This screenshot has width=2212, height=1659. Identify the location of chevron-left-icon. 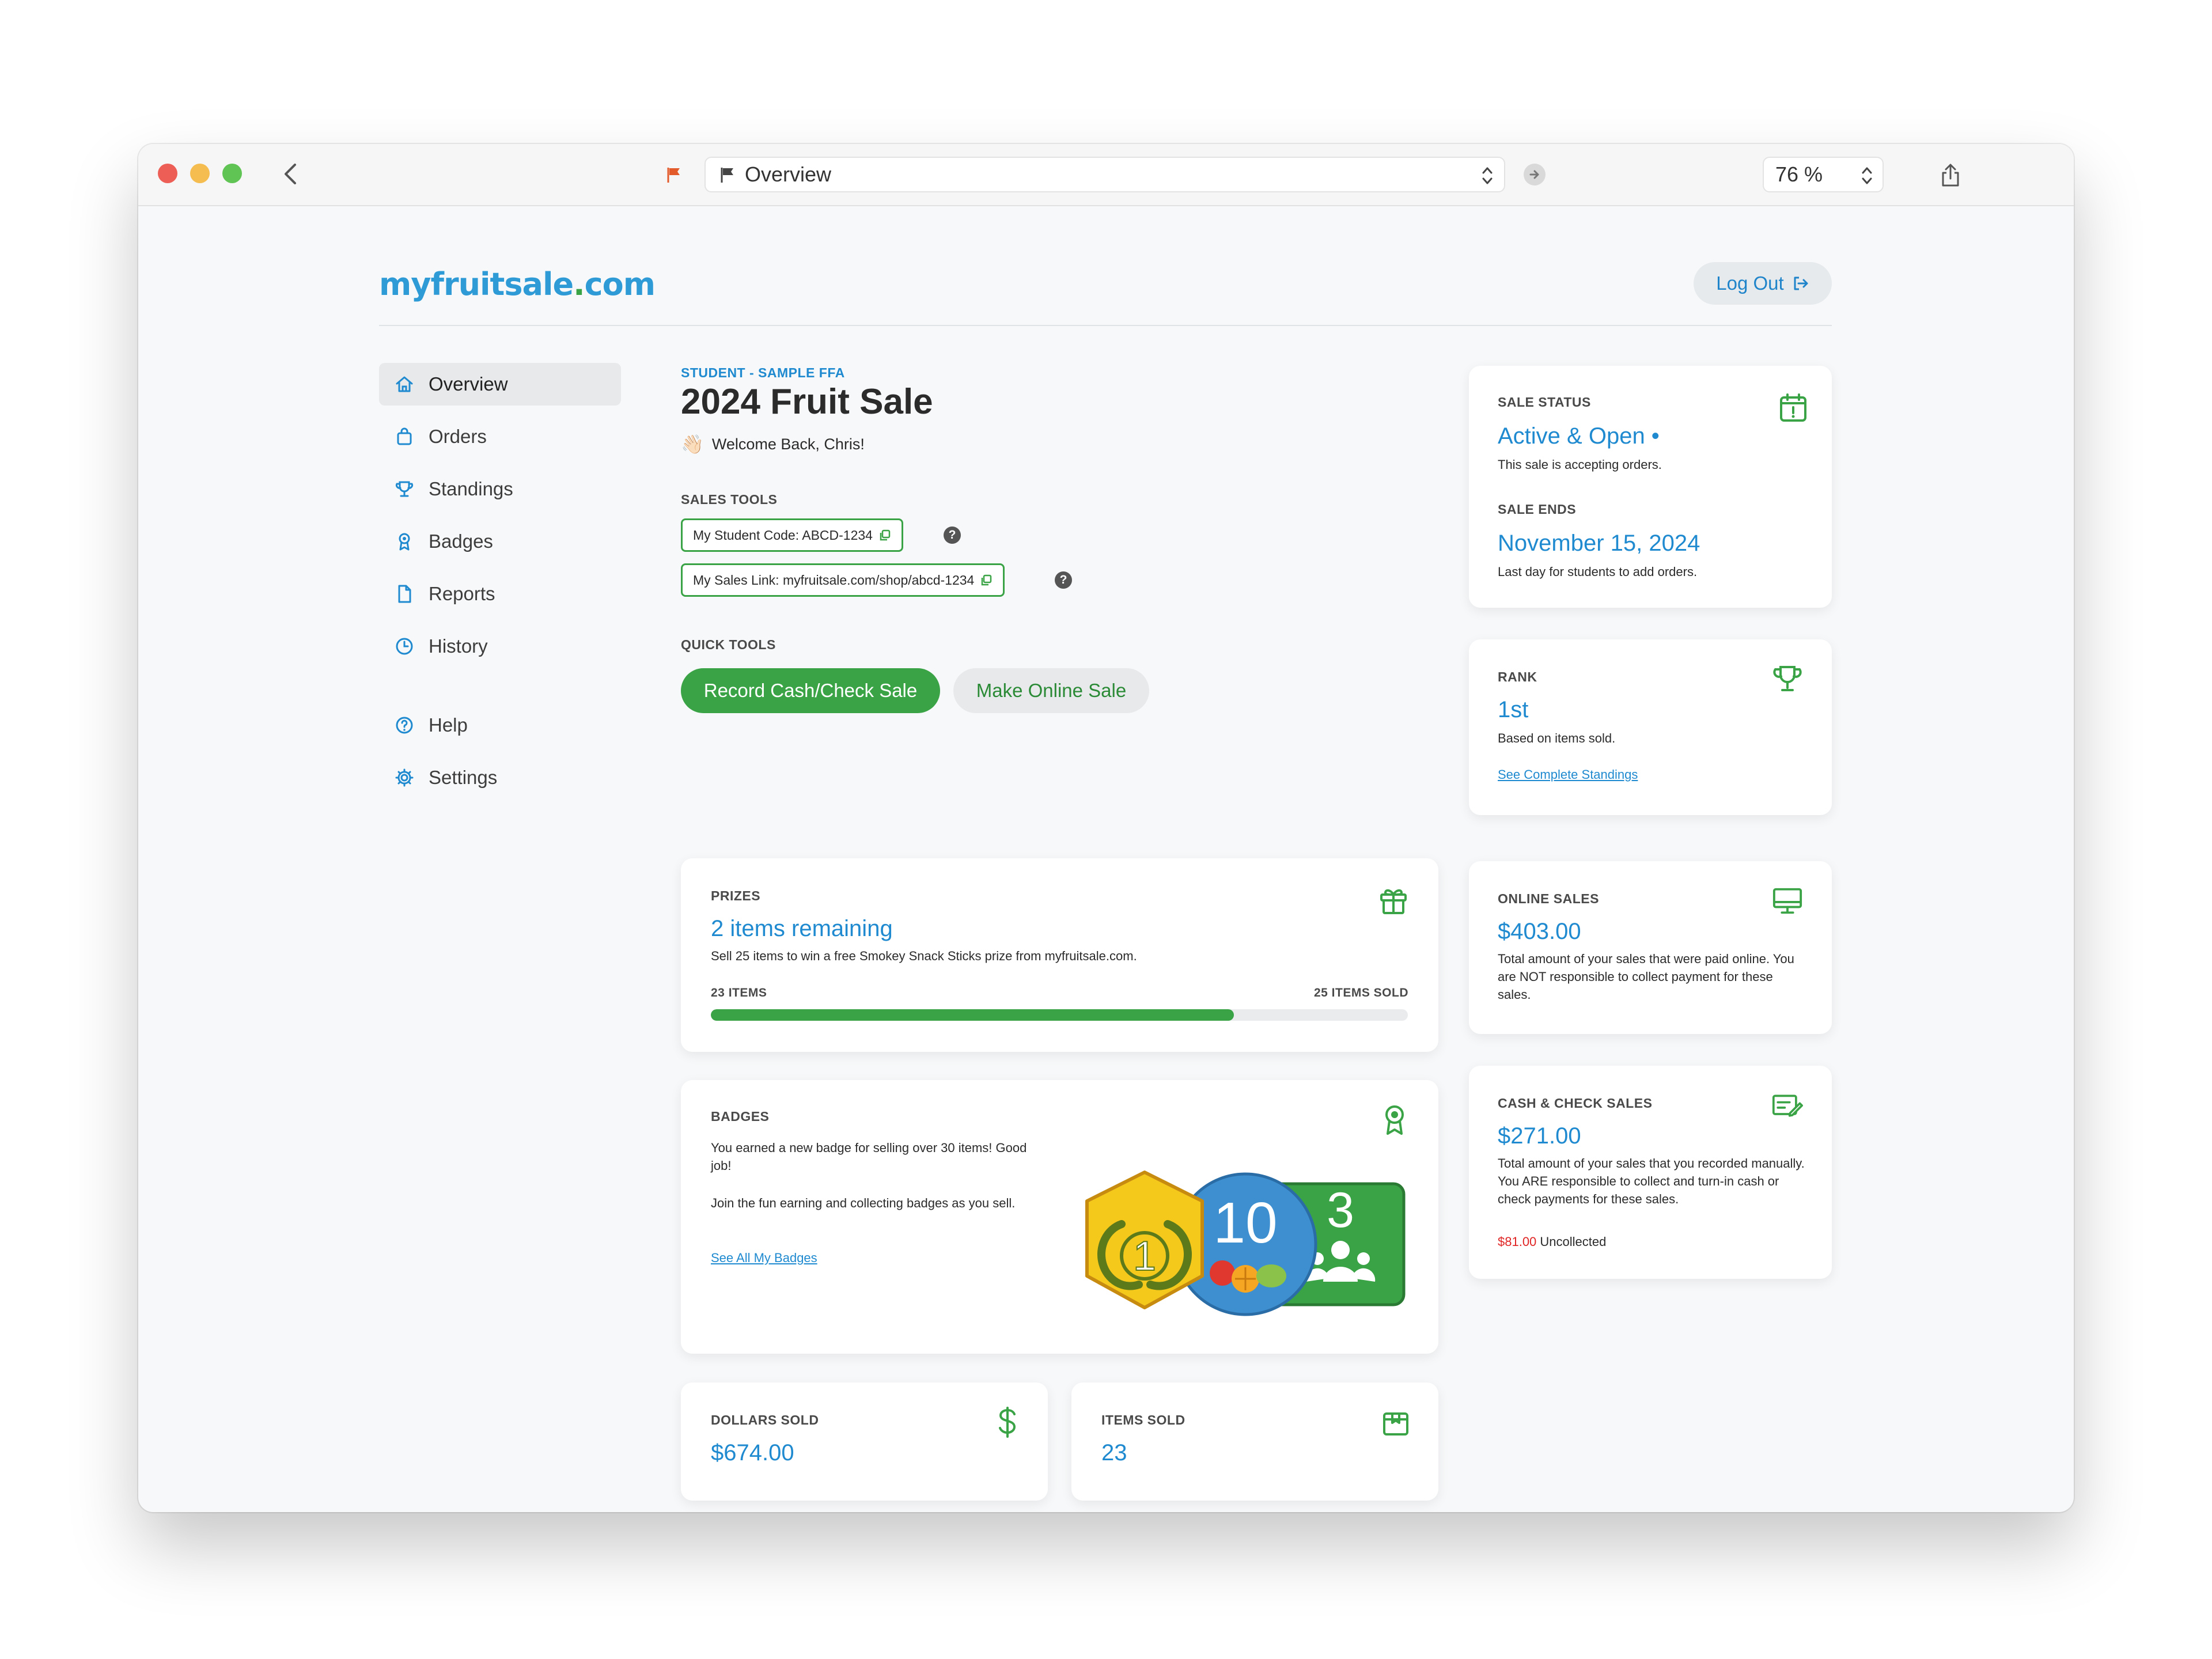
(290, 174).